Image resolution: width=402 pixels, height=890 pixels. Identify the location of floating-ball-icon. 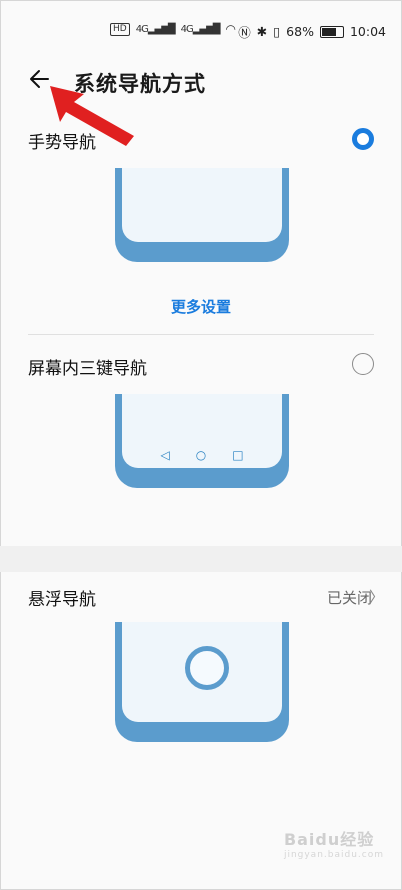
(207, 668).